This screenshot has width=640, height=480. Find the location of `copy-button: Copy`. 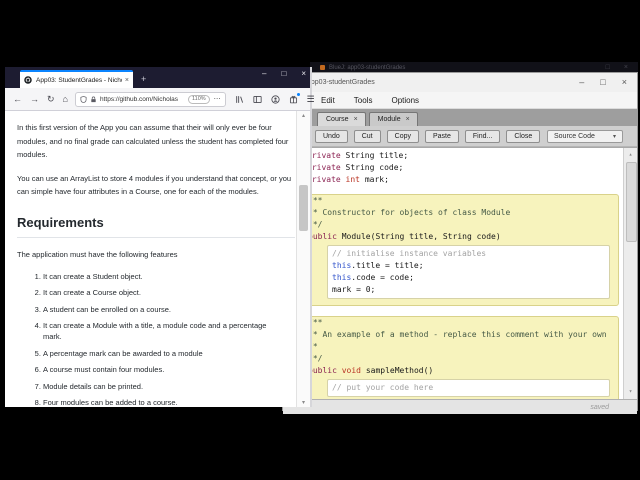

copy-button: Copy is located at coordinates (402, 136).